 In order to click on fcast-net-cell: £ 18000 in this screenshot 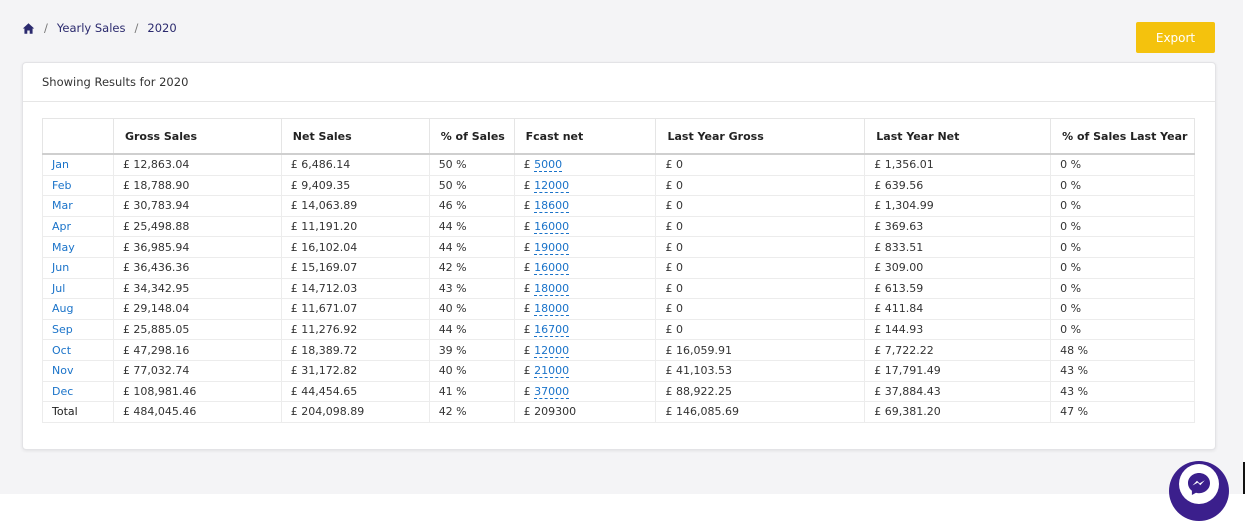, I will do `click(585, 309)`.